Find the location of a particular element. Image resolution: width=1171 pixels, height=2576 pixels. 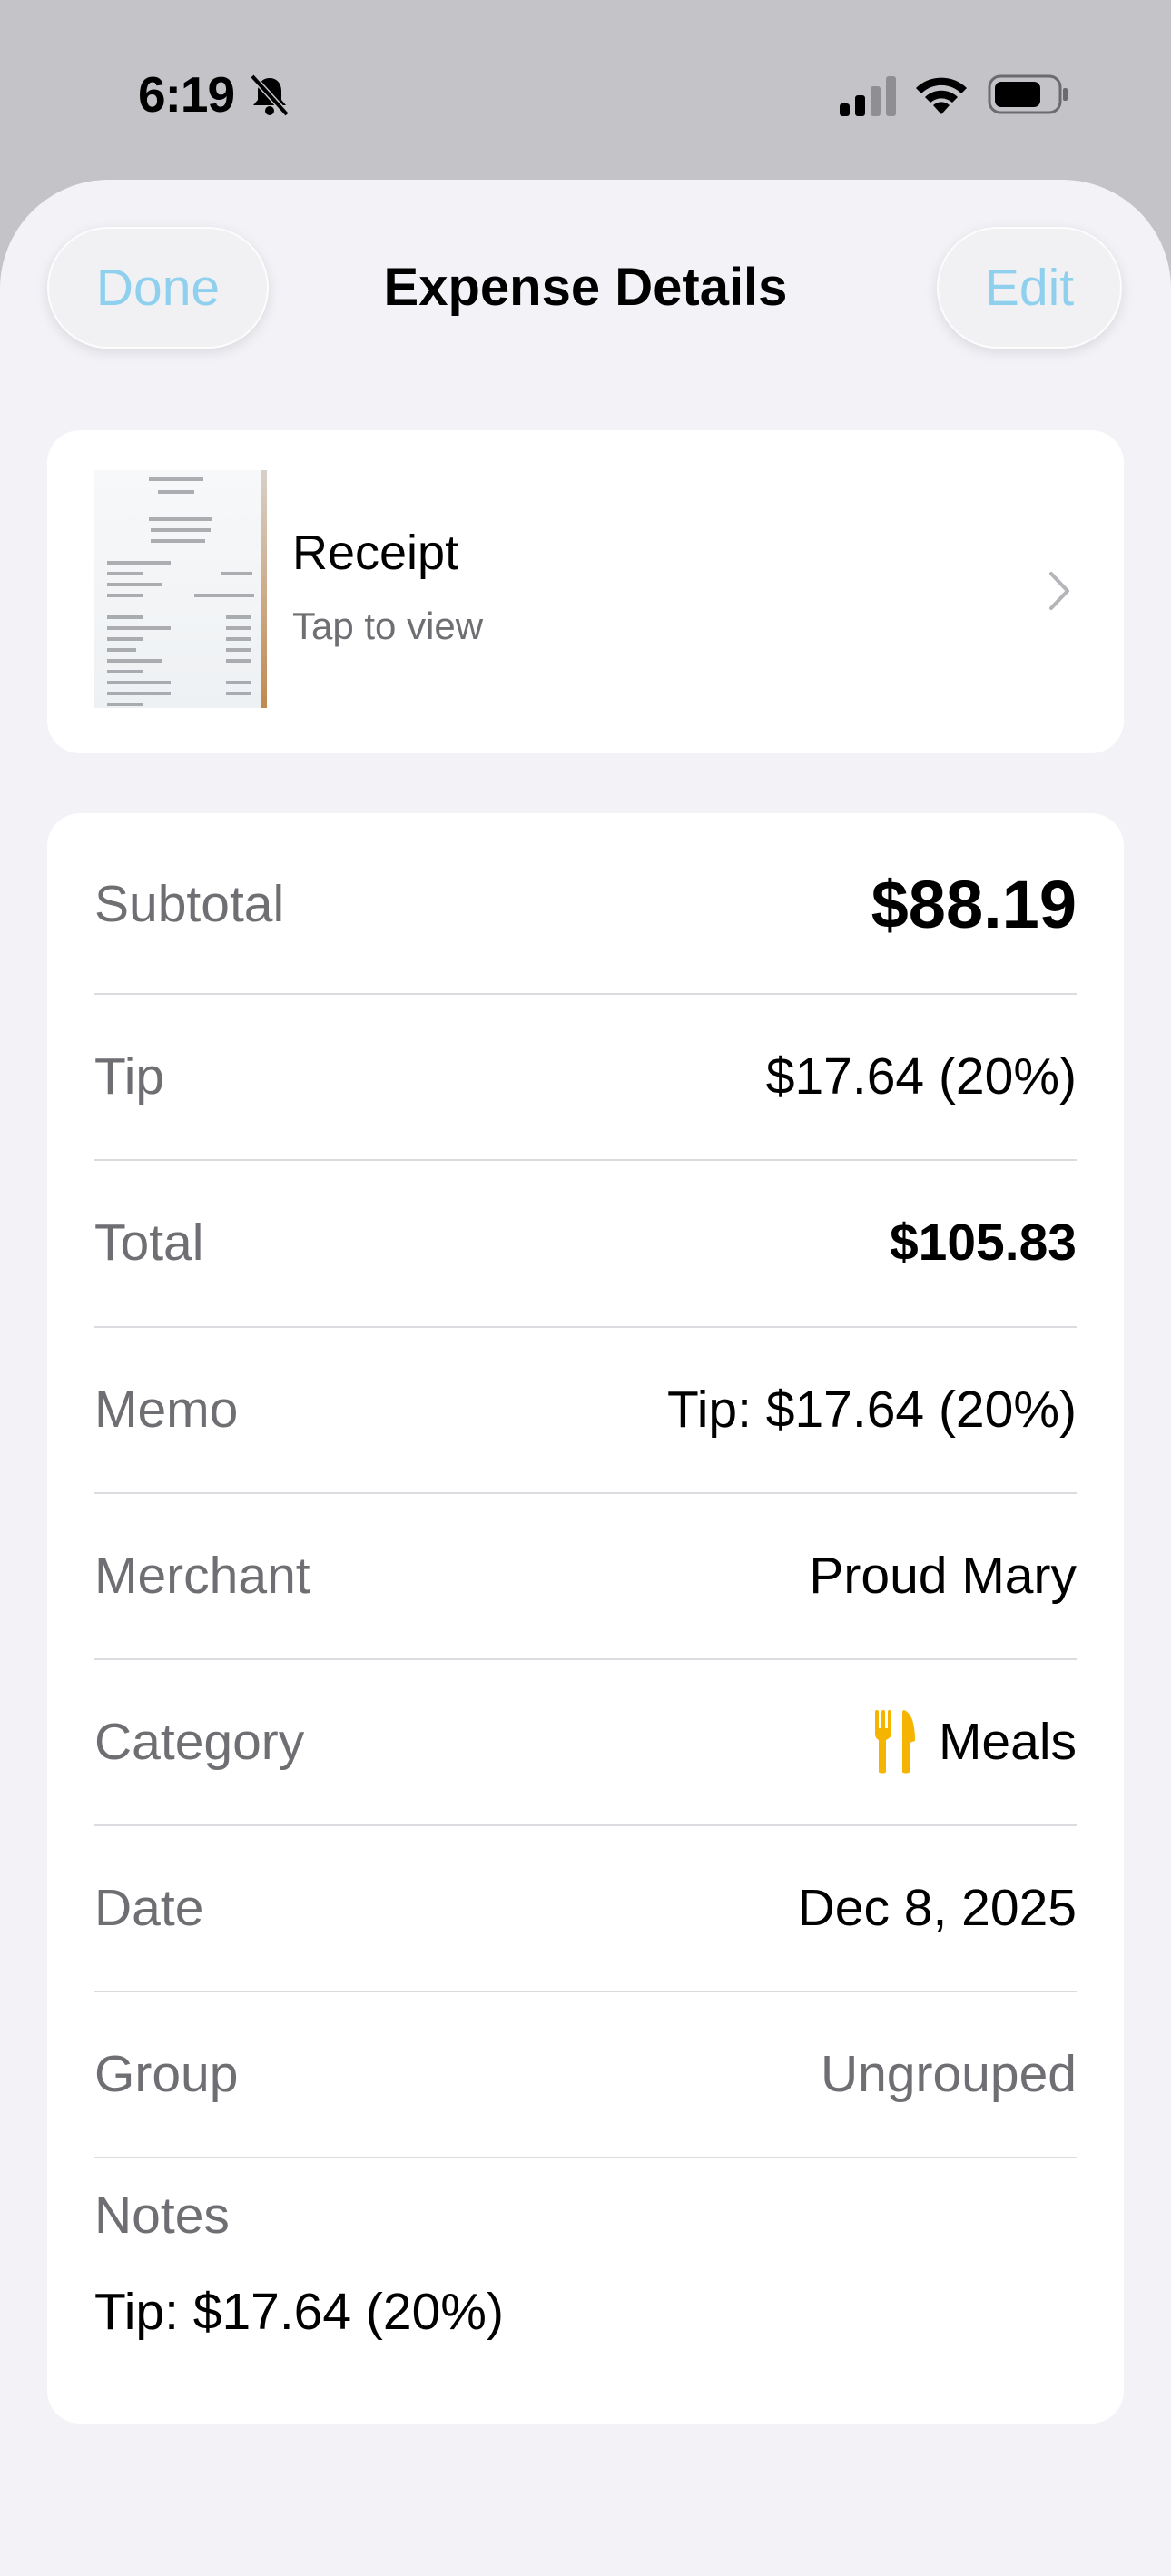

total-label: Total is located at coordinates (149, 1243).